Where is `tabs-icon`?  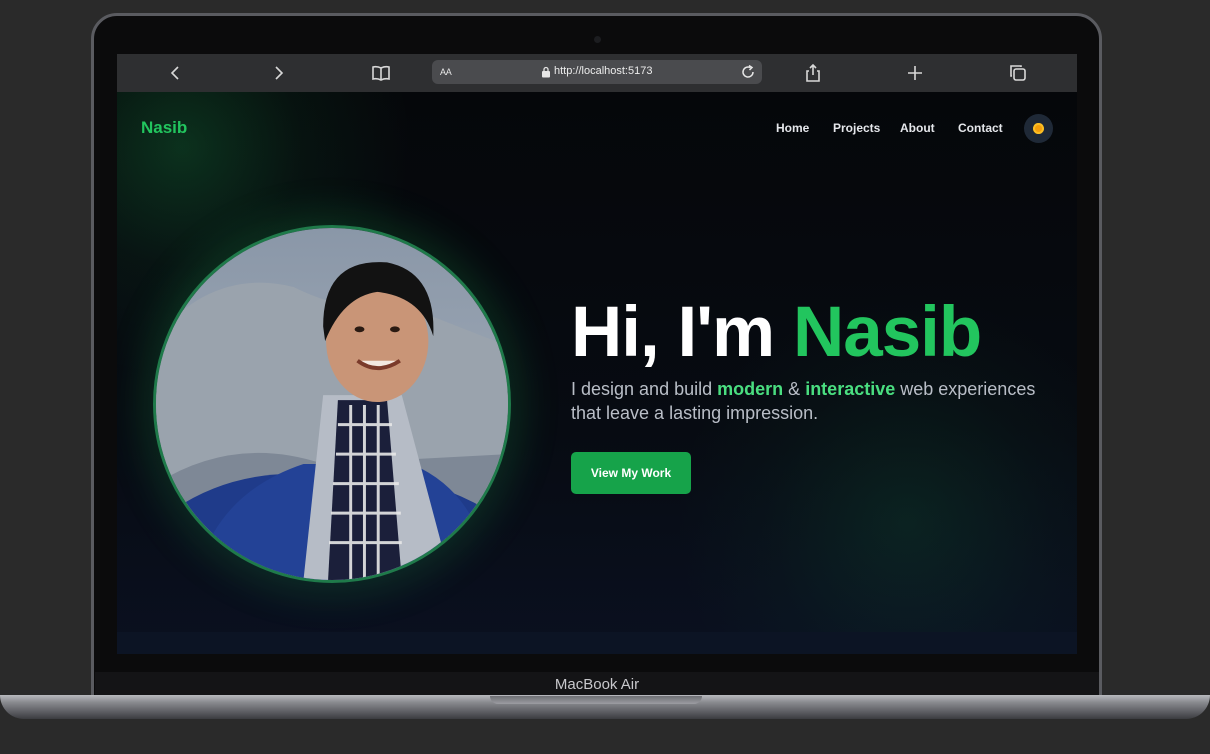 tabs-icon is located at coordinates (1018, 73).